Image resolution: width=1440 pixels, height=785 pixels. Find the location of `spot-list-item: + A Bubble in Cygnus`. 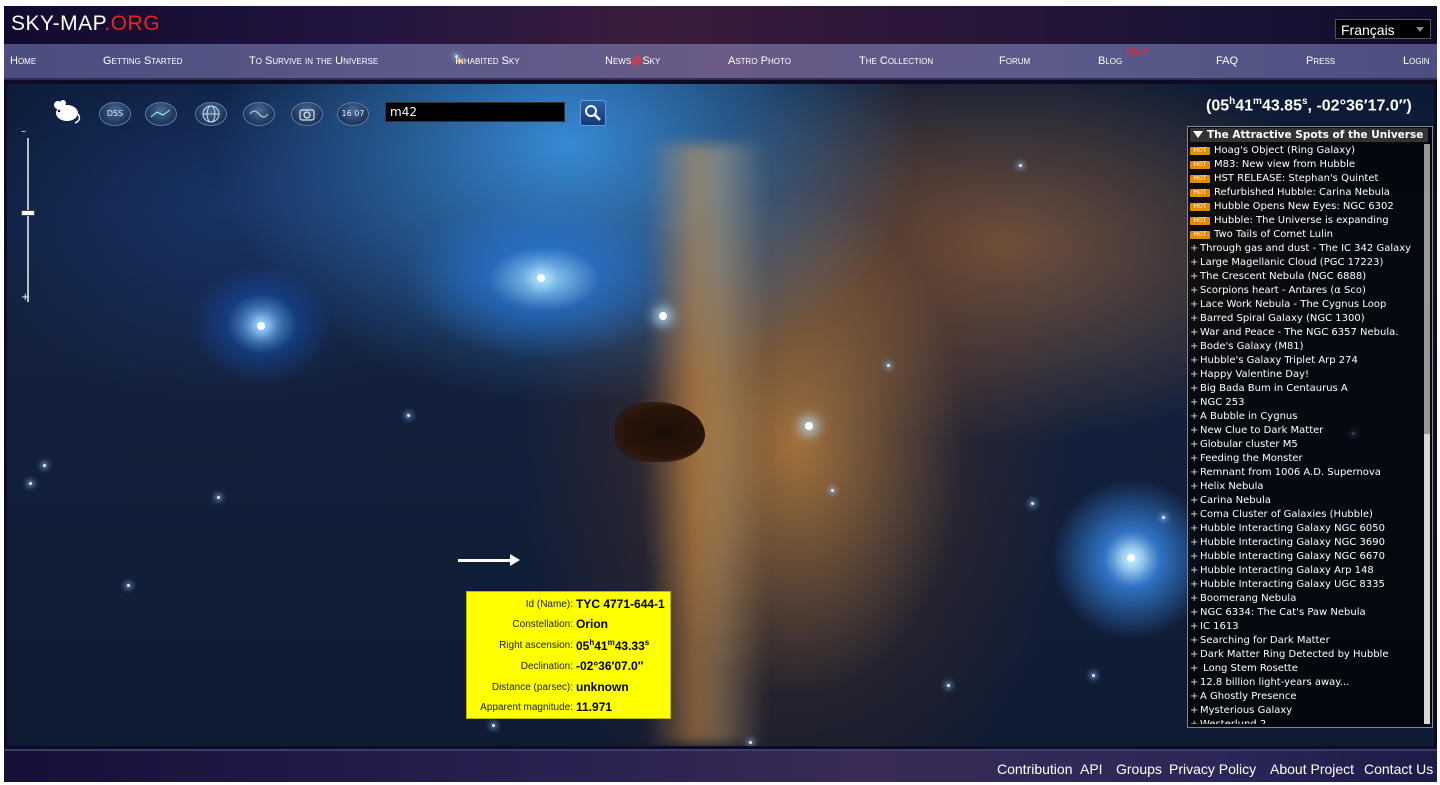

spot-list-item: + A Bubble in Cygnus is located at coordinates (1306, 417).